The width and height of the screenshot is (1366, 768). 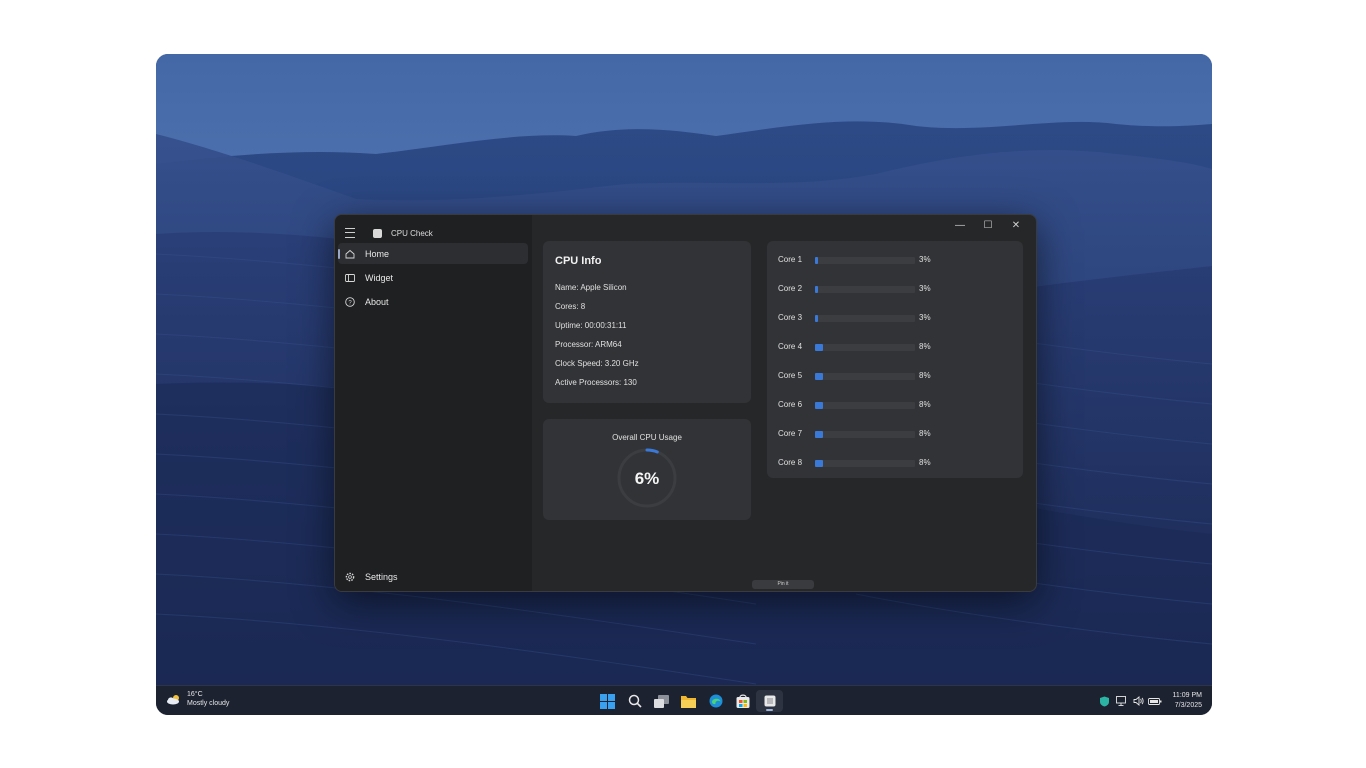 I want to click on settings-label: Settings, so click(x=381, y=576).